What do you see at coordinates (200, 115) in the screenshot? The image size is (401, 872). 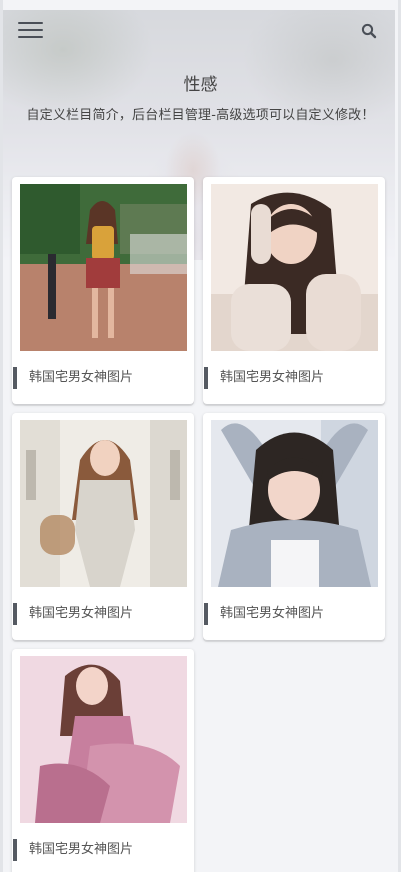 I see `category-description: 自定义栏目简介，后台栏目管理-高级选项可以自定义修改！` at bounding box center [200, 115].